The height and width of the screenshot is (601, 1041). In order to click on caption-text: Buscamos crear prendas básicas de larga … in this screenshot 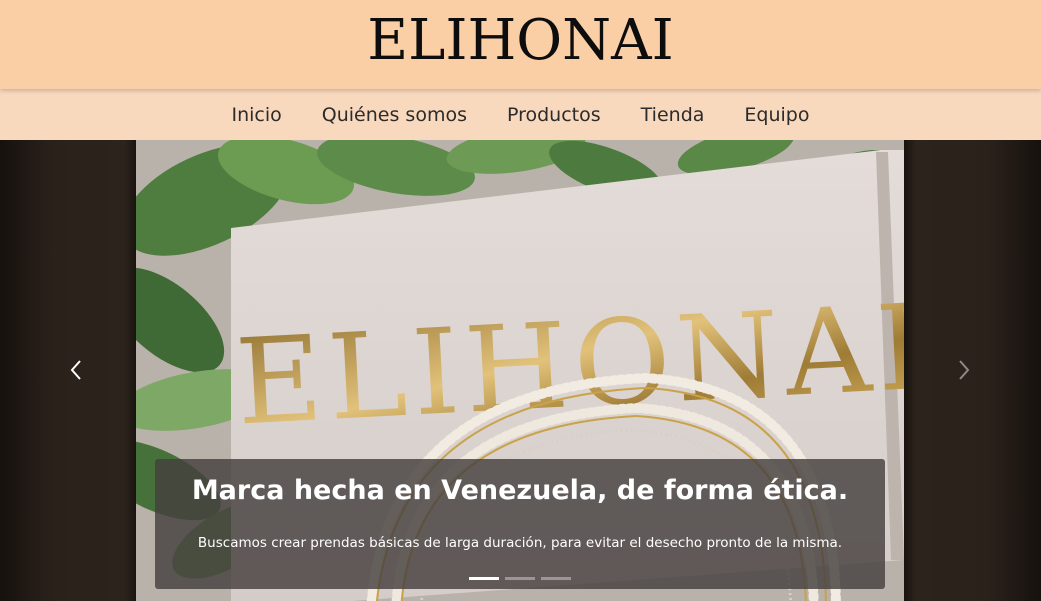, I will do `click(520, 543)`.